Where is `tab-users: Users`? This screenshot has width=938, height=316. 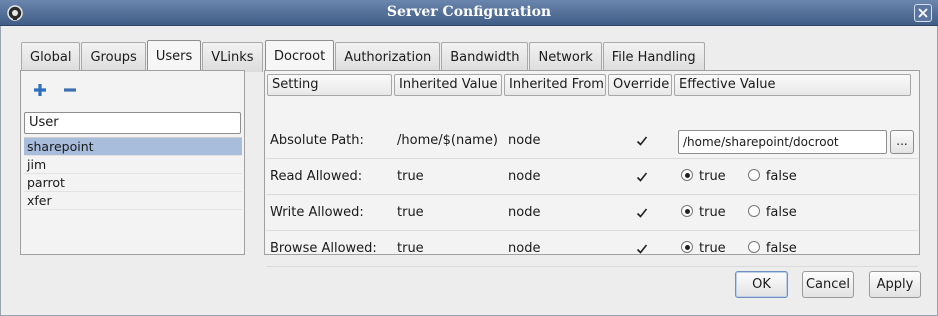 tab-users: Users is located at coordinates (174, 56).